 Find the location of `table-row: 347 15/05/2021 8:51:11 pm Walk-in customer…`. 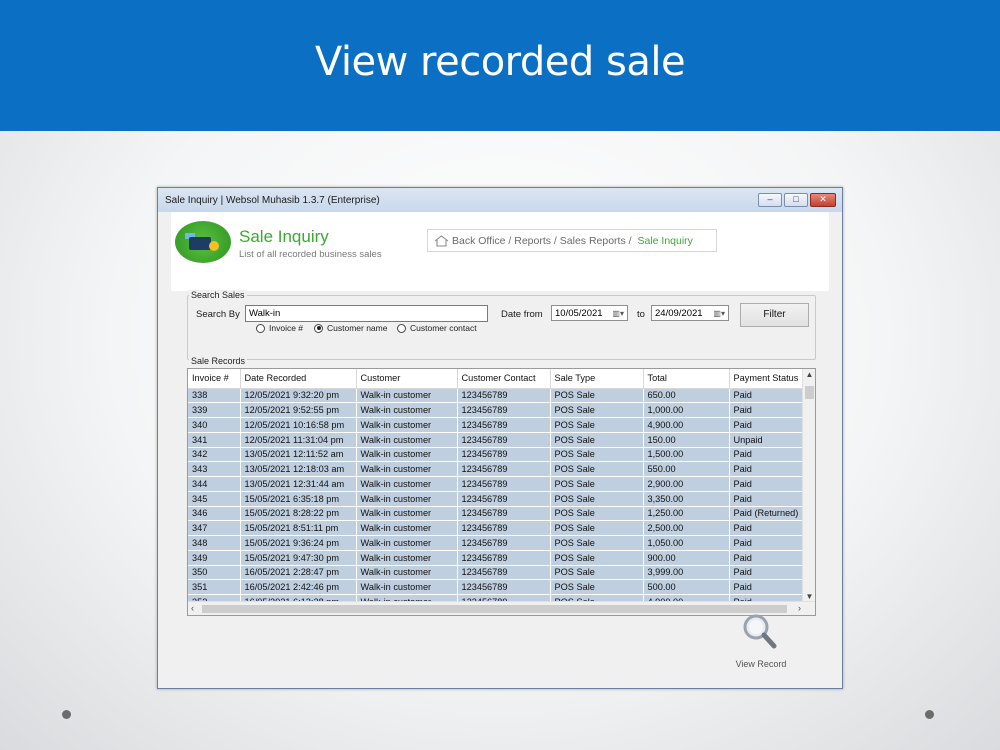

table-row: 347 15/05/2021 8:51:11 pm Walk-in customer… is located at coordinates (495, 528).